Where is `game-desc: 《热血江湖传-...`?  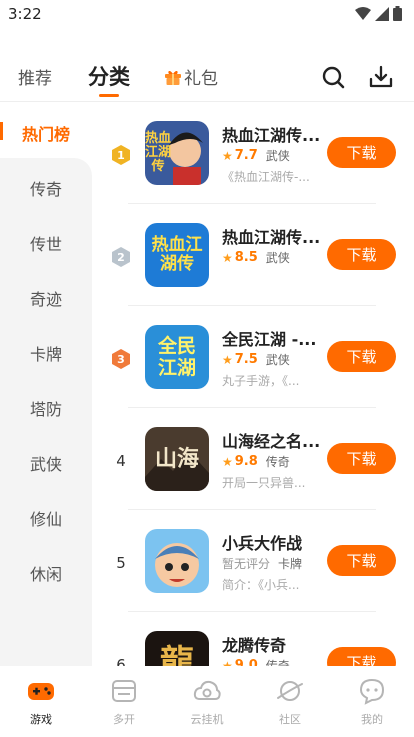 game-desc: 《热血江湖传-... is located at coordinates (266, 177).